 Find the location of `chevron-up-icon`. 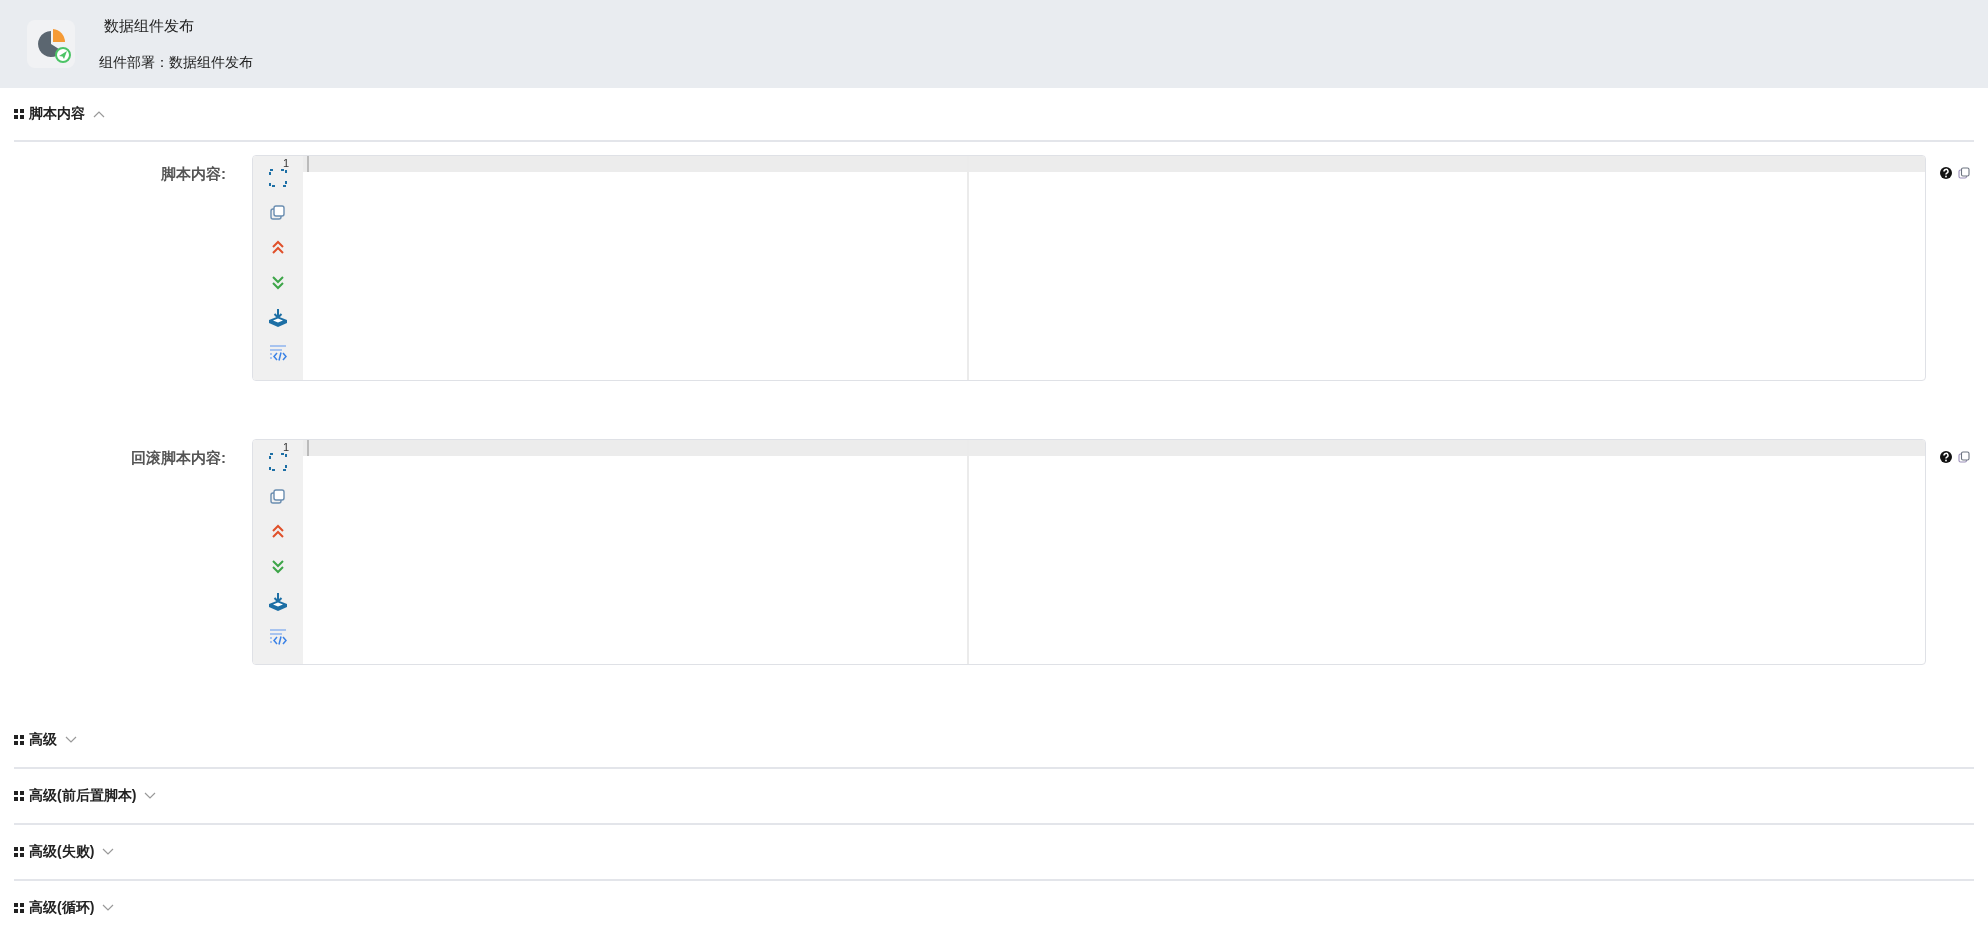

chevron-up-icon is located at coordinates (99, 114).